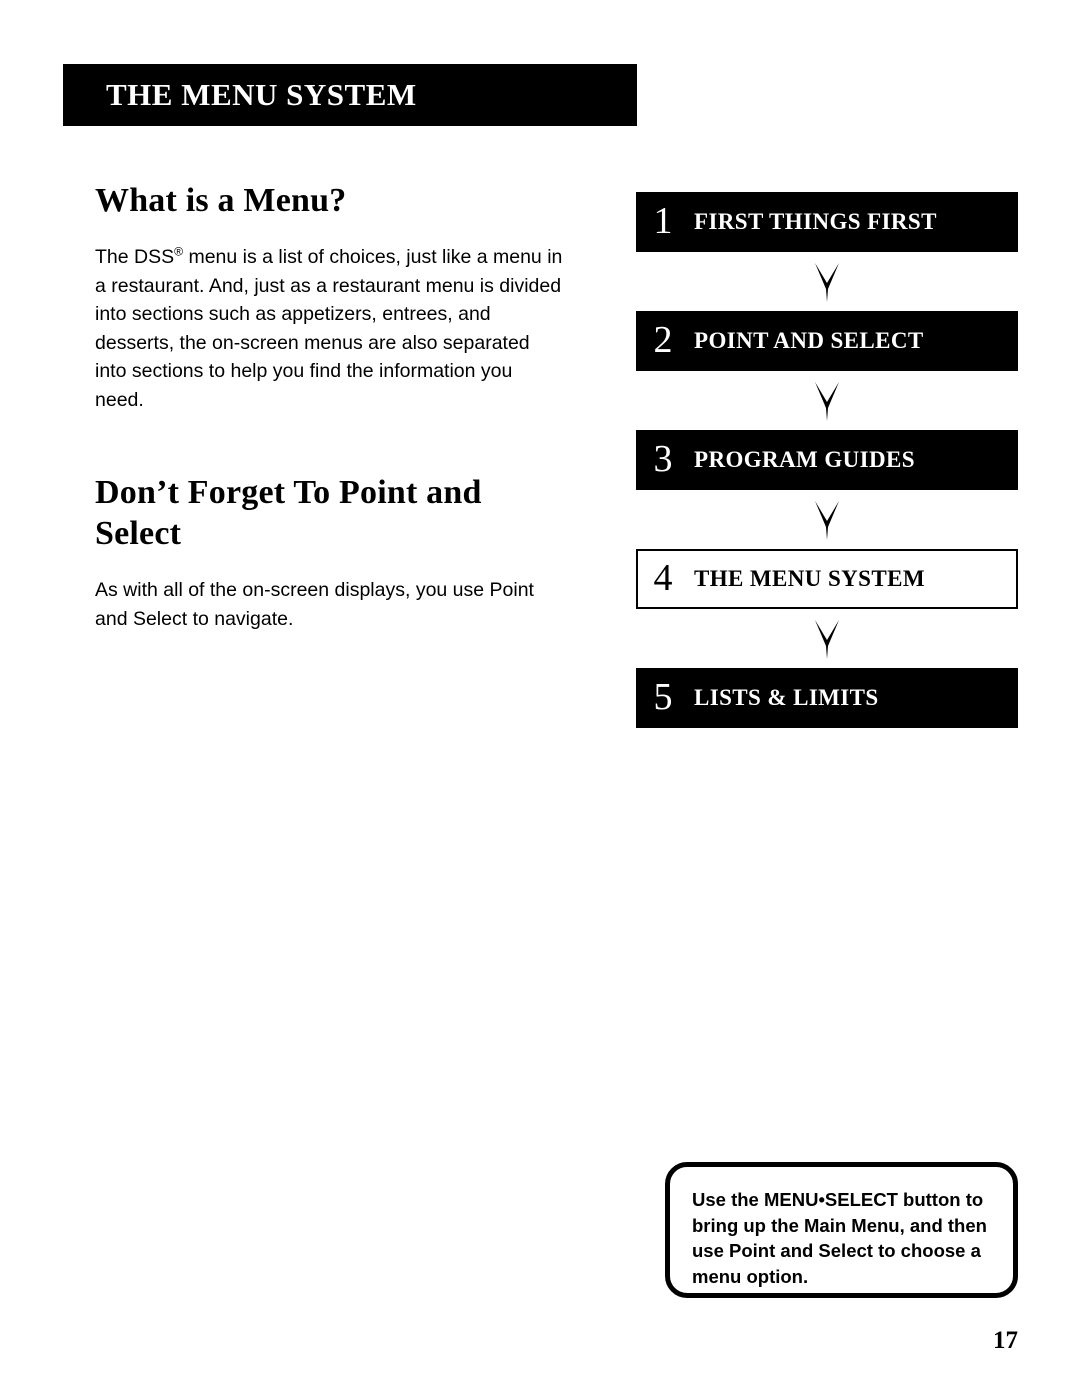  I want to click on flowchart-step-label: LISTS & LIMITS, so click(786, 697).